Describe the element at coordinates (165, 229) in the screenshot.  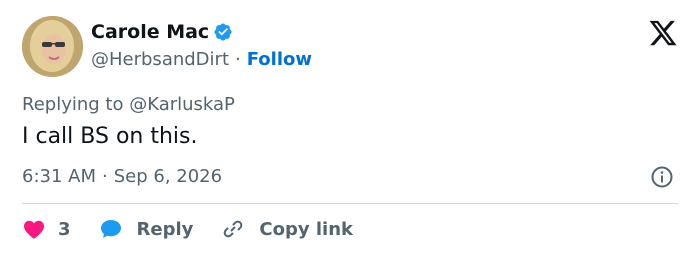
I see `reply-label: Reply` at that location.